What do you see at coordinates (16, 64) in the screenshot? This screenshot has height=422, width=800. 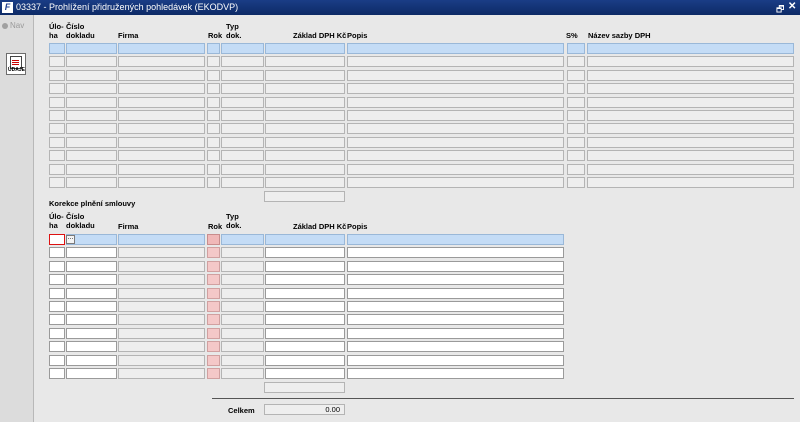 I see `udaje-button: ÚDAJE` at bounding box center [16, 64].